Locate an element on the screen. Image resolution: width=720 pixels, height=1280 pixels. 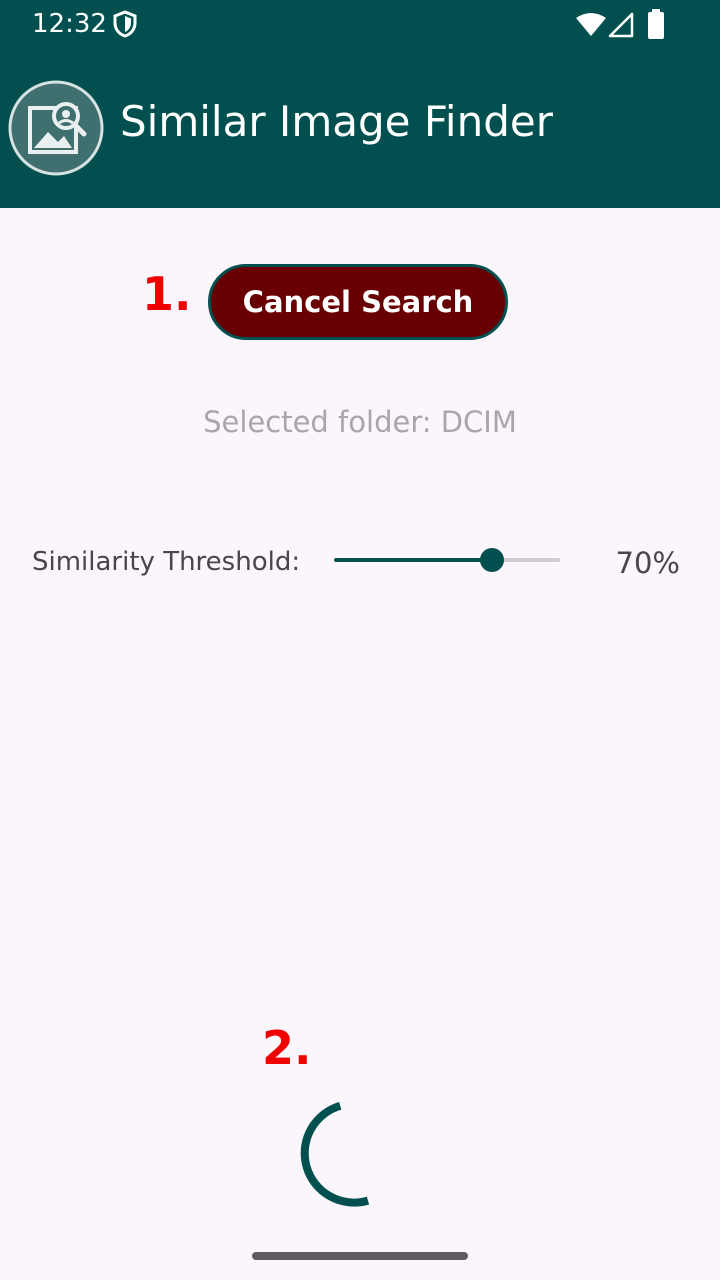
image-search-icon is located at coordinates (56, 128).